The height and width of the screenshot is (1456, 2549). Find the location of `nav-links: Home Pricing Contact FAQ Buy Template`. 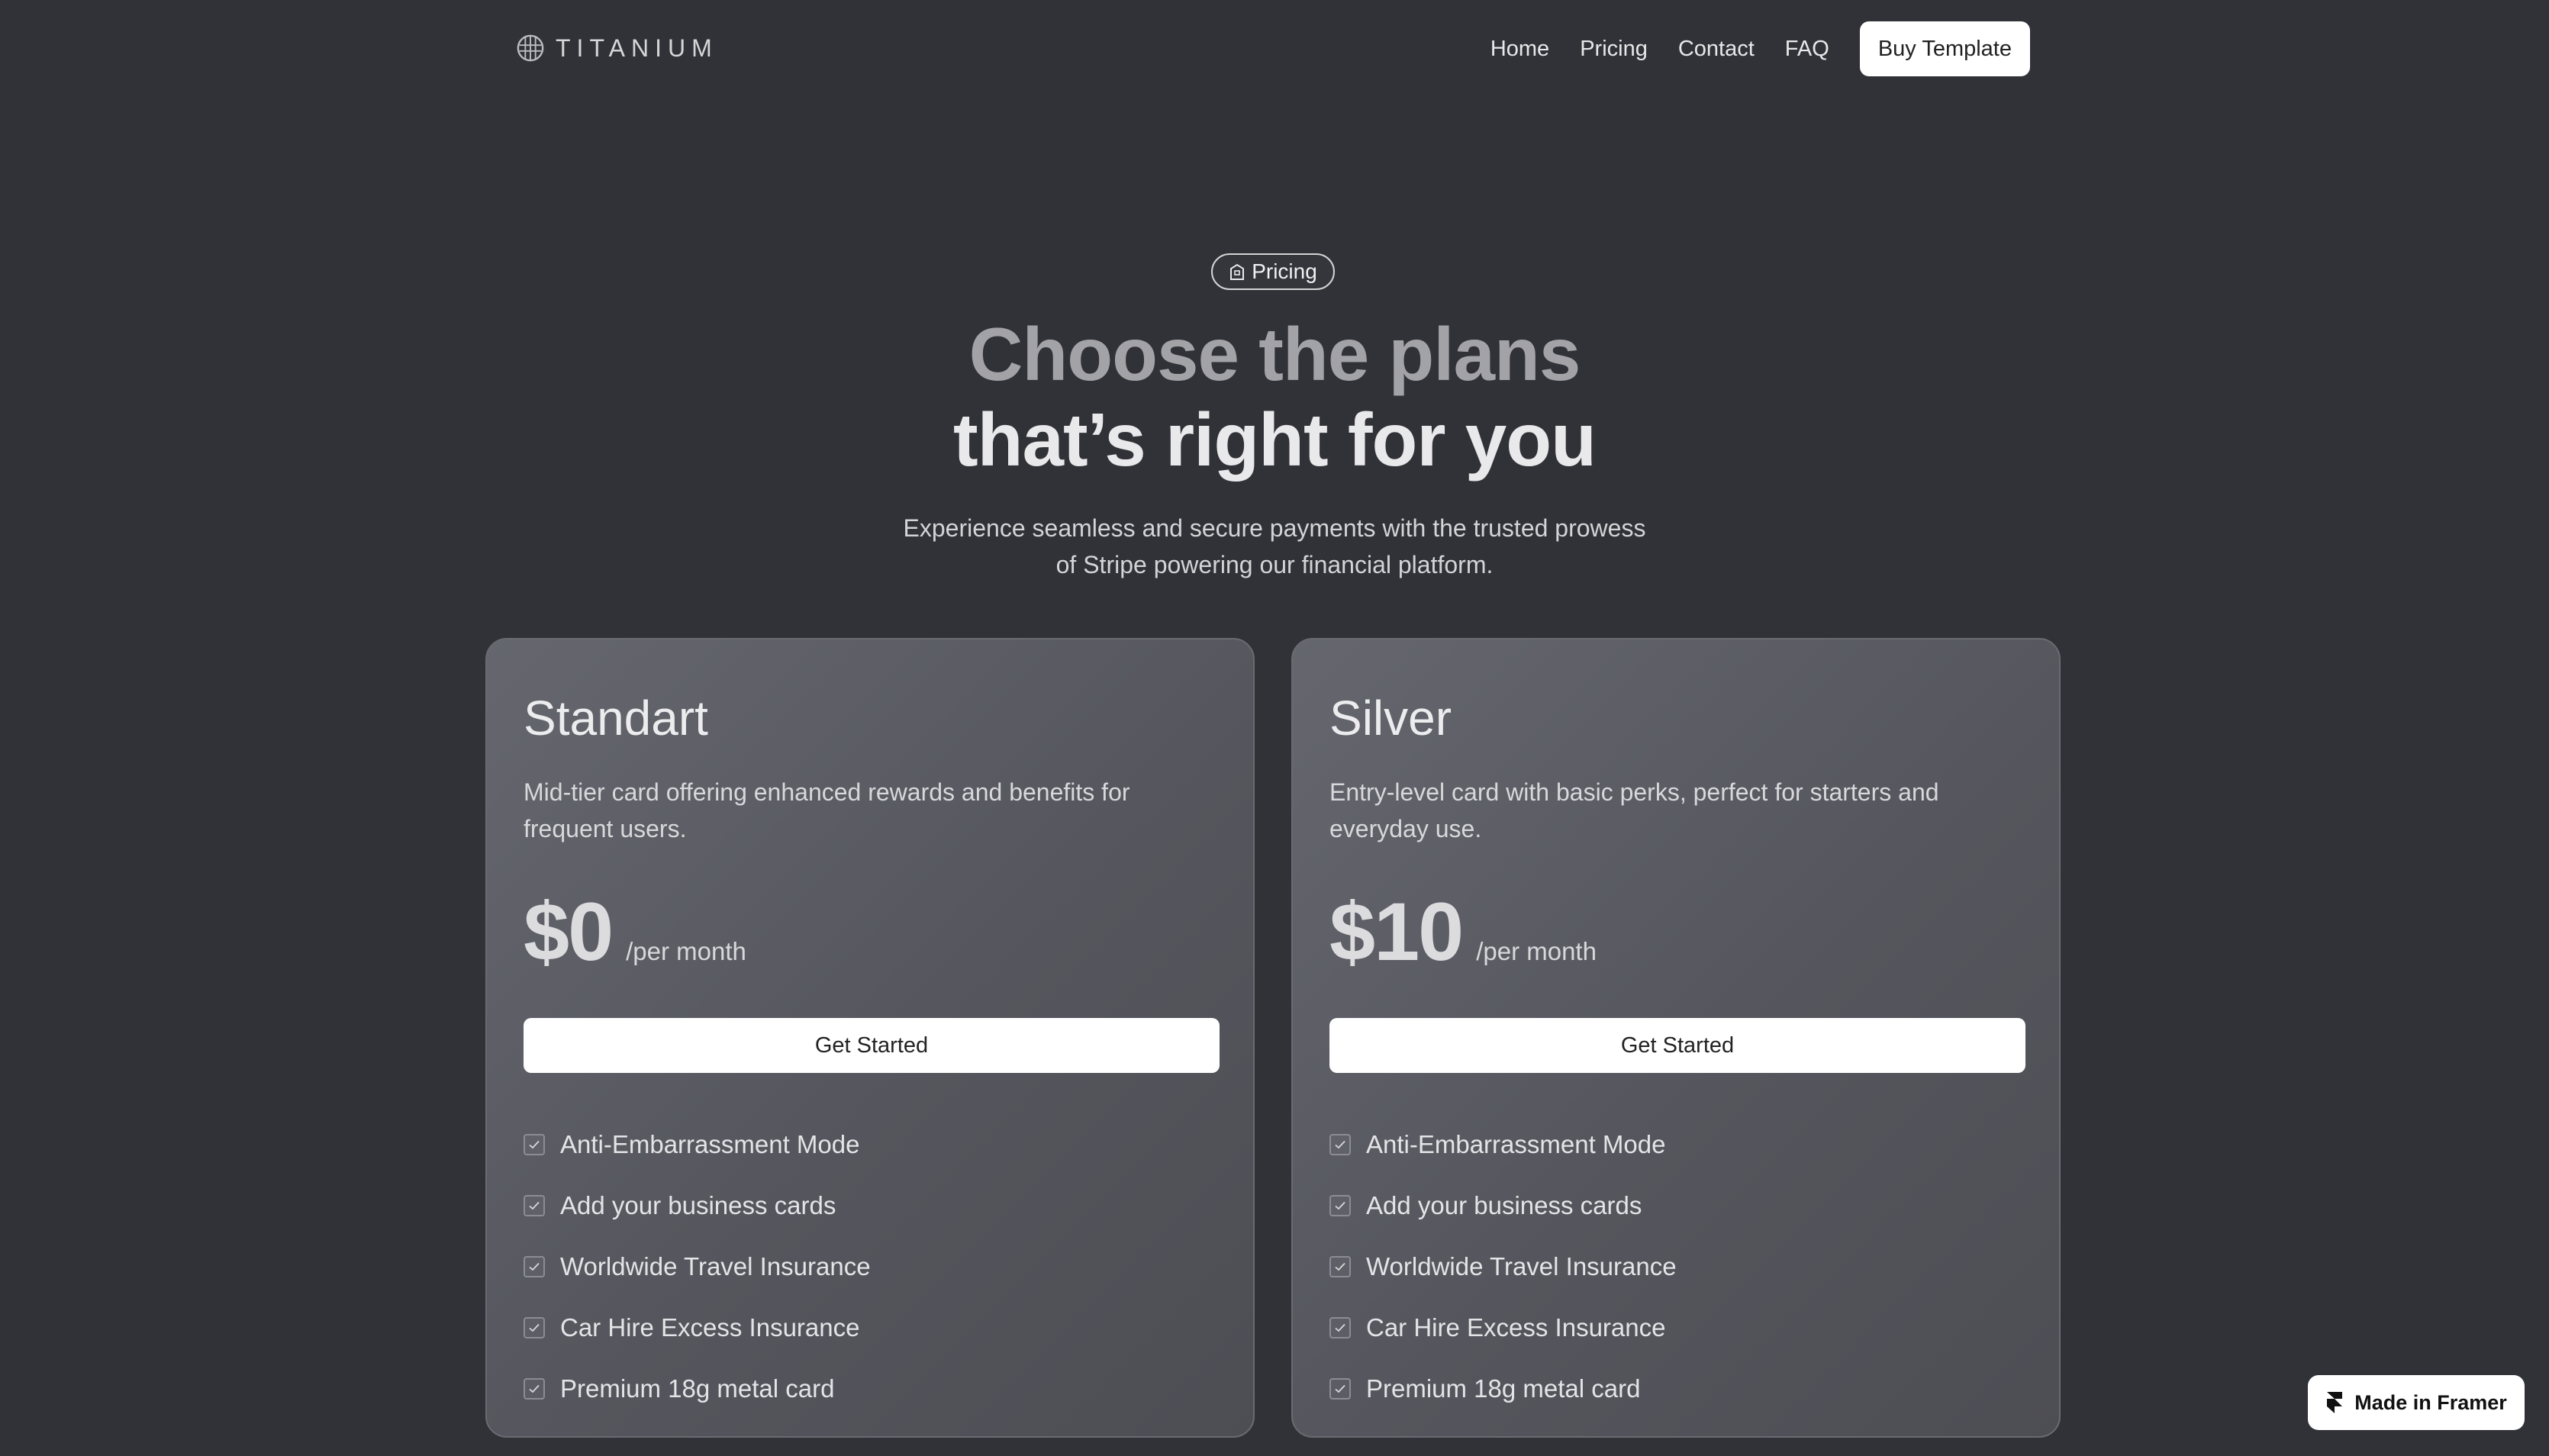

nav-links: Home Pricing Contact FAQ Buy Template is located at coordinates (1760, 48).